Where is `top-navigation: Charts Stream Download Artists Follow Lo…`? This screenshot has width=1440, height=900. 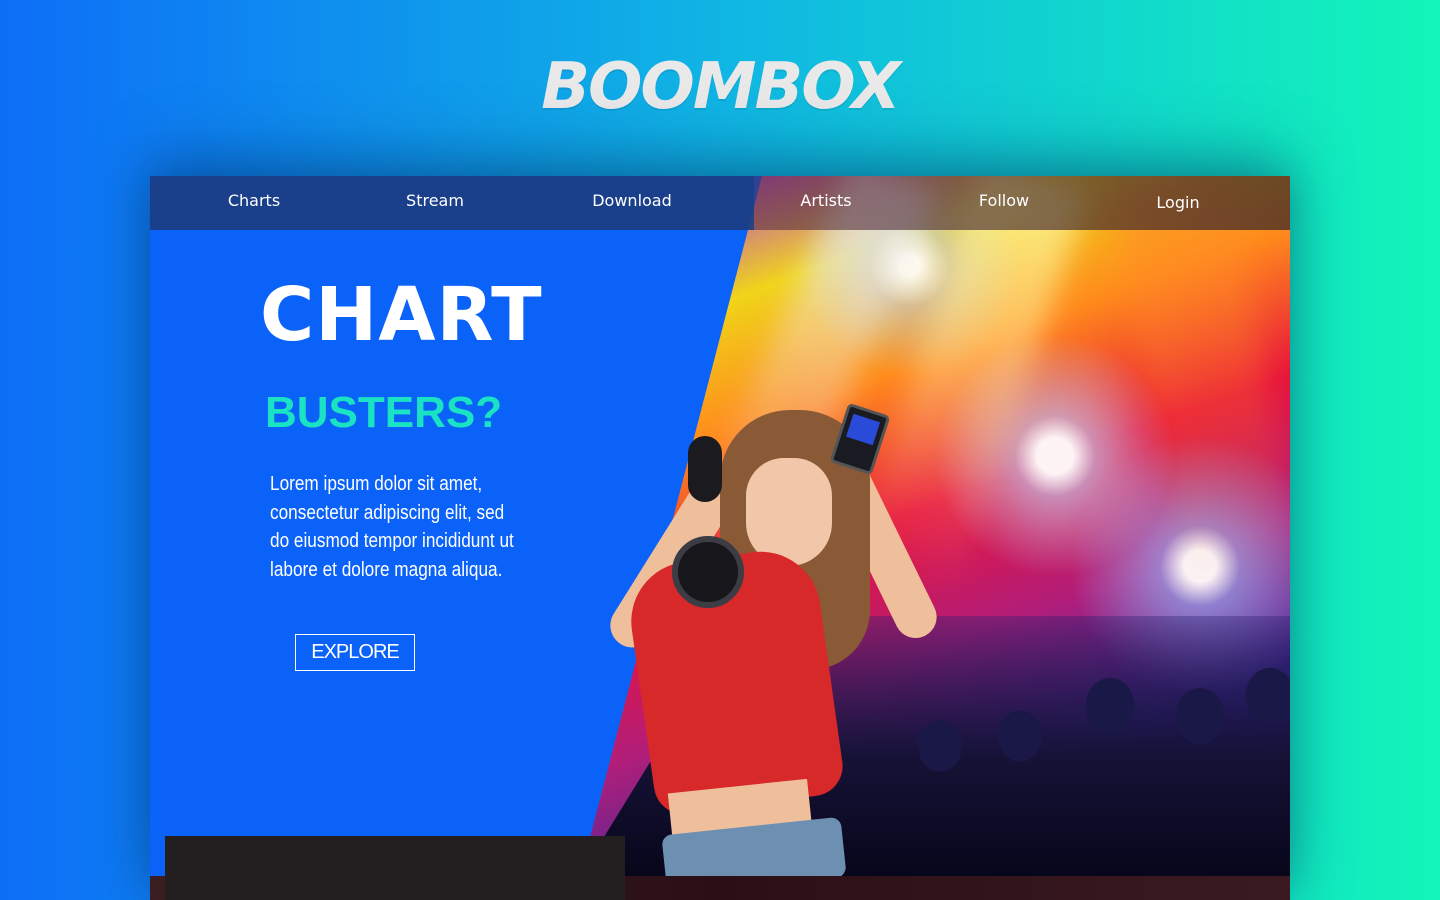 top-navigation: Charts Stream Download Artists Follow Lo… is located at coordinates (720, 203).